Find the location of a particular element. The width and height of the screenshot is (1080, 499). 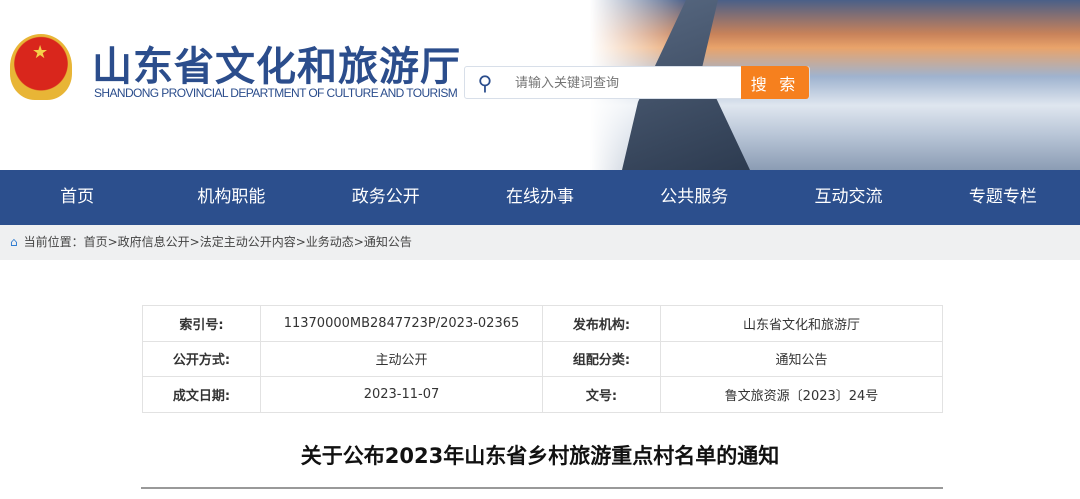

main-nav: 首页 机构职能 政务公开 在线办事 公共服务 互动交流 专题专栏 is located at coordinates (540, 197).